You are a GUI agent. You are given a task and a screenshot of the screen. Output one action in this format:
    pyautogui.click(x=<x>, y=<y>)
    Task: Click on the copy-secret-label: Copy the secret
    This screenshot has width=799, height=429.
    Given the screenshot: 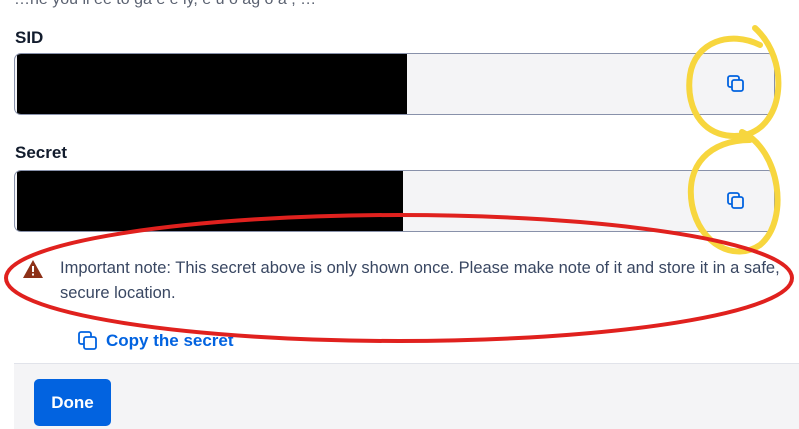 What is the action you would take?
    pyautogui.click(x=170, y=340)
    